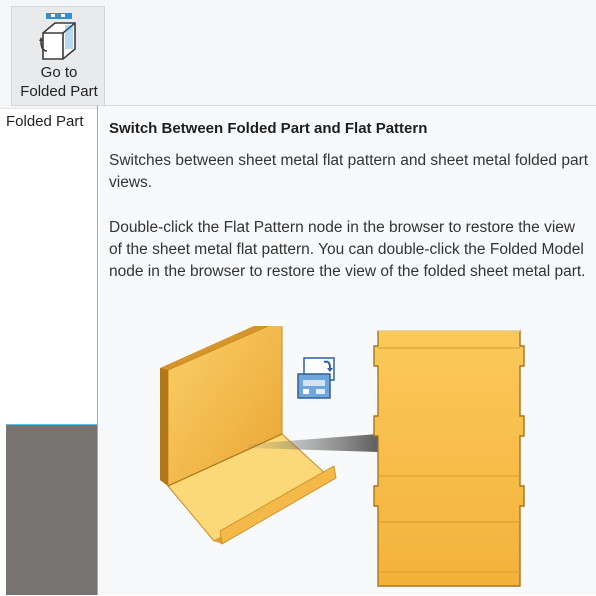 The image size is (596, 596). What do you see at coordinates (49, 279) in the screenshot?
I see `canvas-blank-area` at bounding box center [49, 279].